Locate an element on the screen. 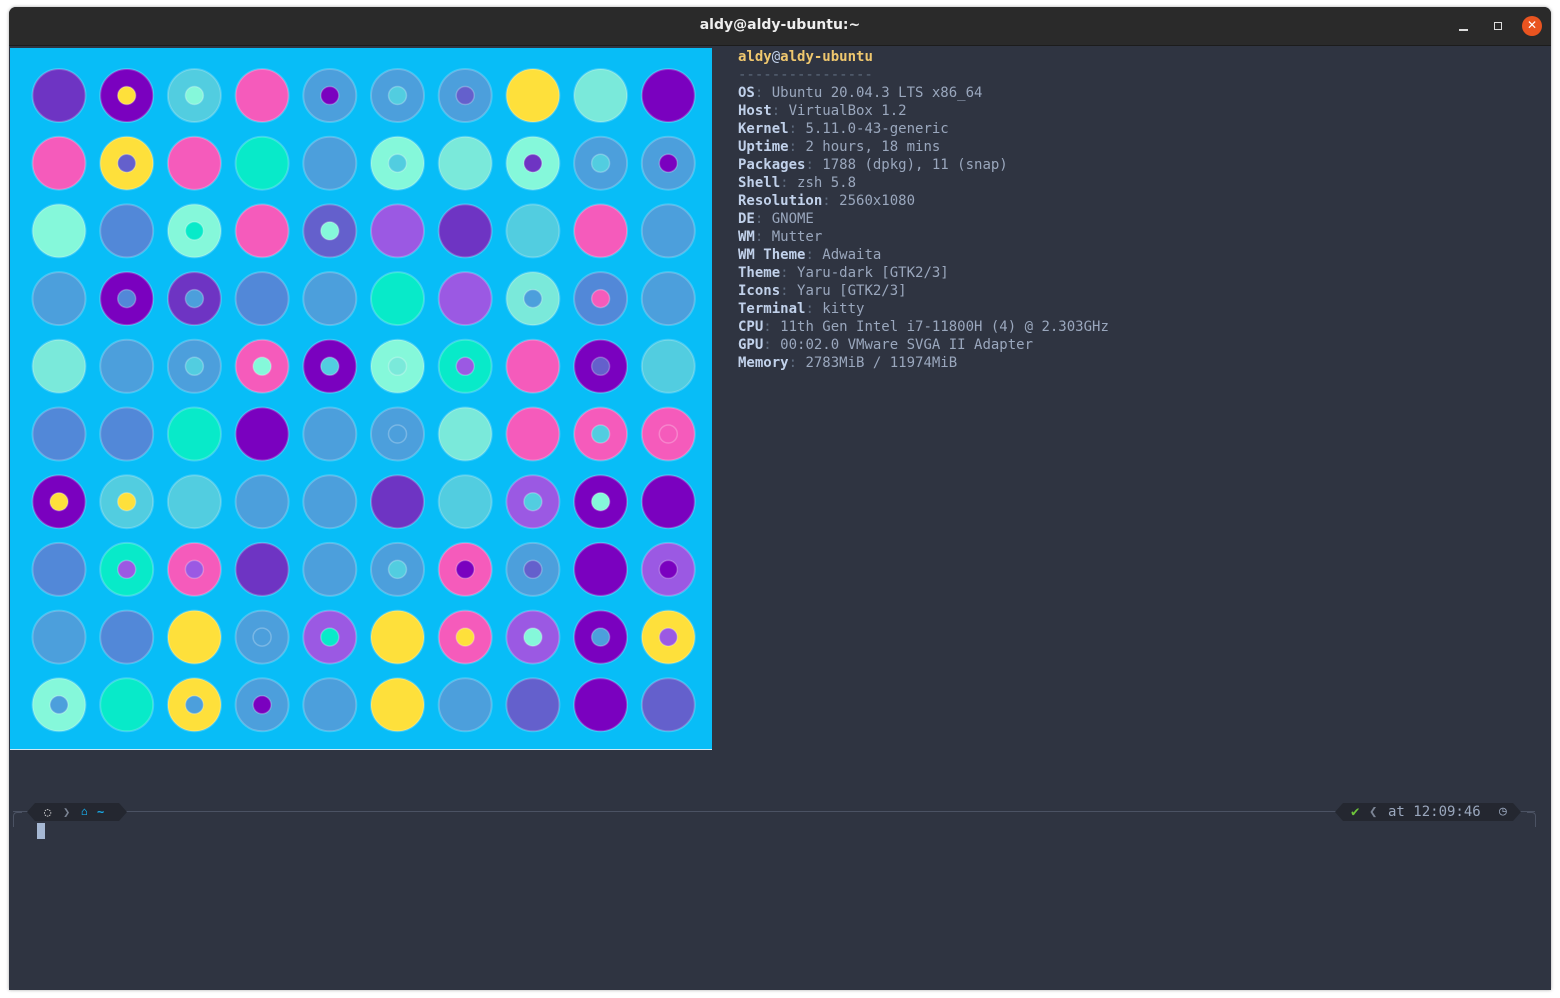  info-row: Uptime: 2 hours, 18 mins is located at coordinates (923, 147).